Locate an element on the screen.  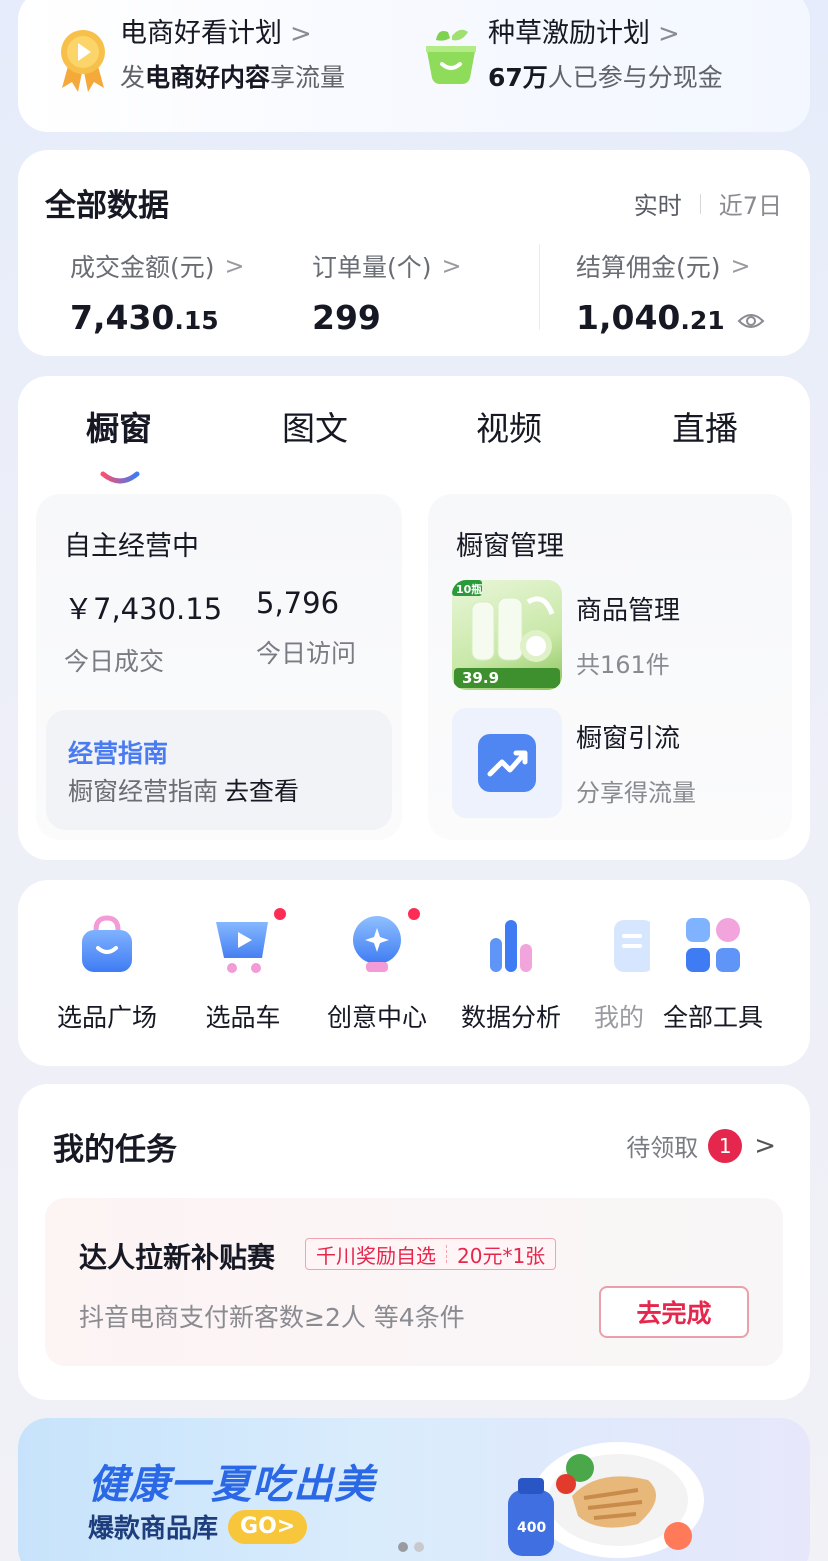
thumb-tag: 10瓶 is located at coordinates (469, 589).